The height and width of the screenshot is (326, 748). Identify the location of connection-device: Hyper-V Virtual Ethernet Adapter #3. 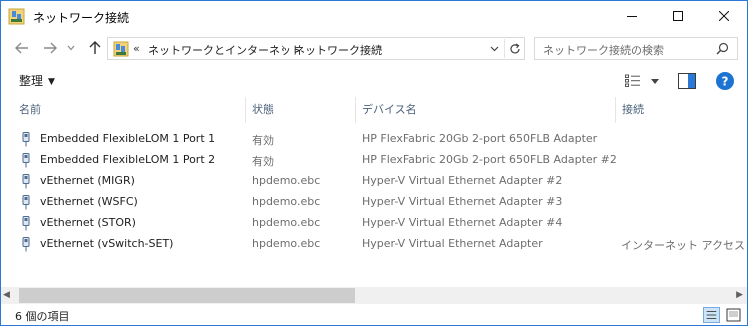
(462, 201).